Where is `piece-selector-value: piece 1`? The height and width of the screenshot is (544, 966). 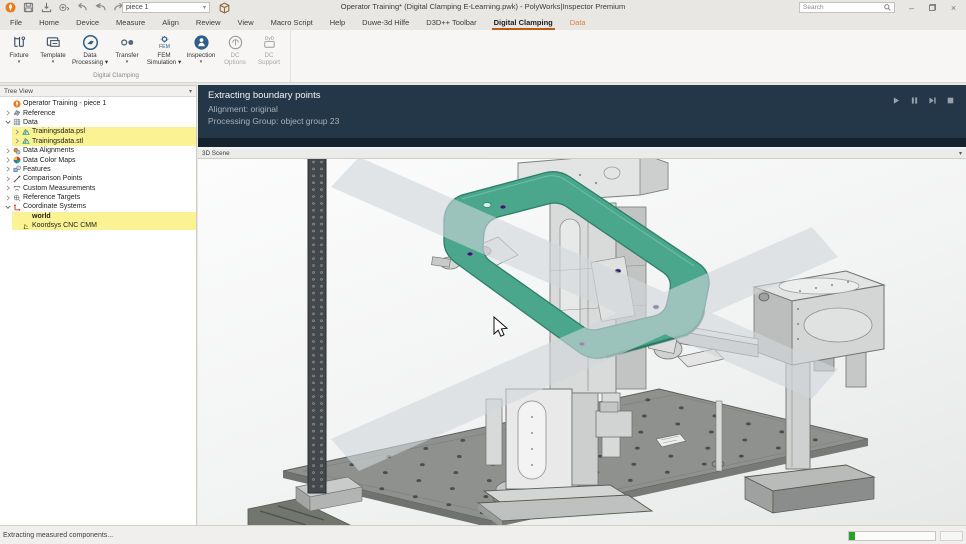
piece-selector-value: piece 1 is located at coordinates (137, 7).